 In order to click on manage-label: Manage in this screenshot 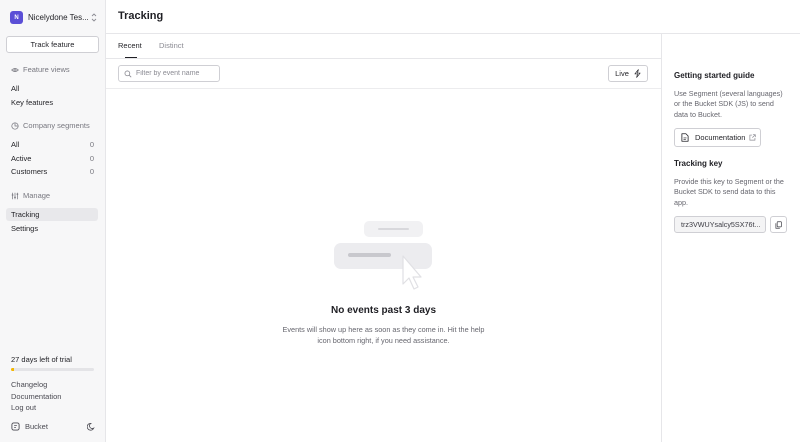, I will do `click(37, 195)`.